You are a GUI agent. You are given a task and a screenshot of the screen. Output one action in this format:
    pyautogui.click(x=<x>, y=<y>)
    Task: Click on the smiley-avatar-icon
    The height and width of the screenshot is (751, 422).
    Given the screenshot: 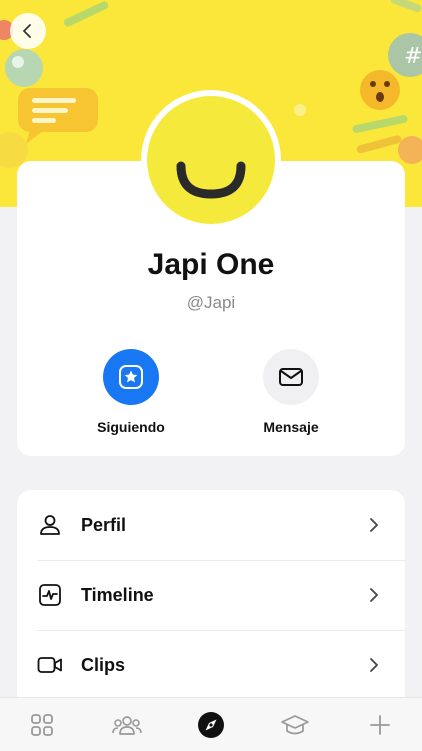 What is the action you would take?
    pyautogui.click(x=211, y=160)
    